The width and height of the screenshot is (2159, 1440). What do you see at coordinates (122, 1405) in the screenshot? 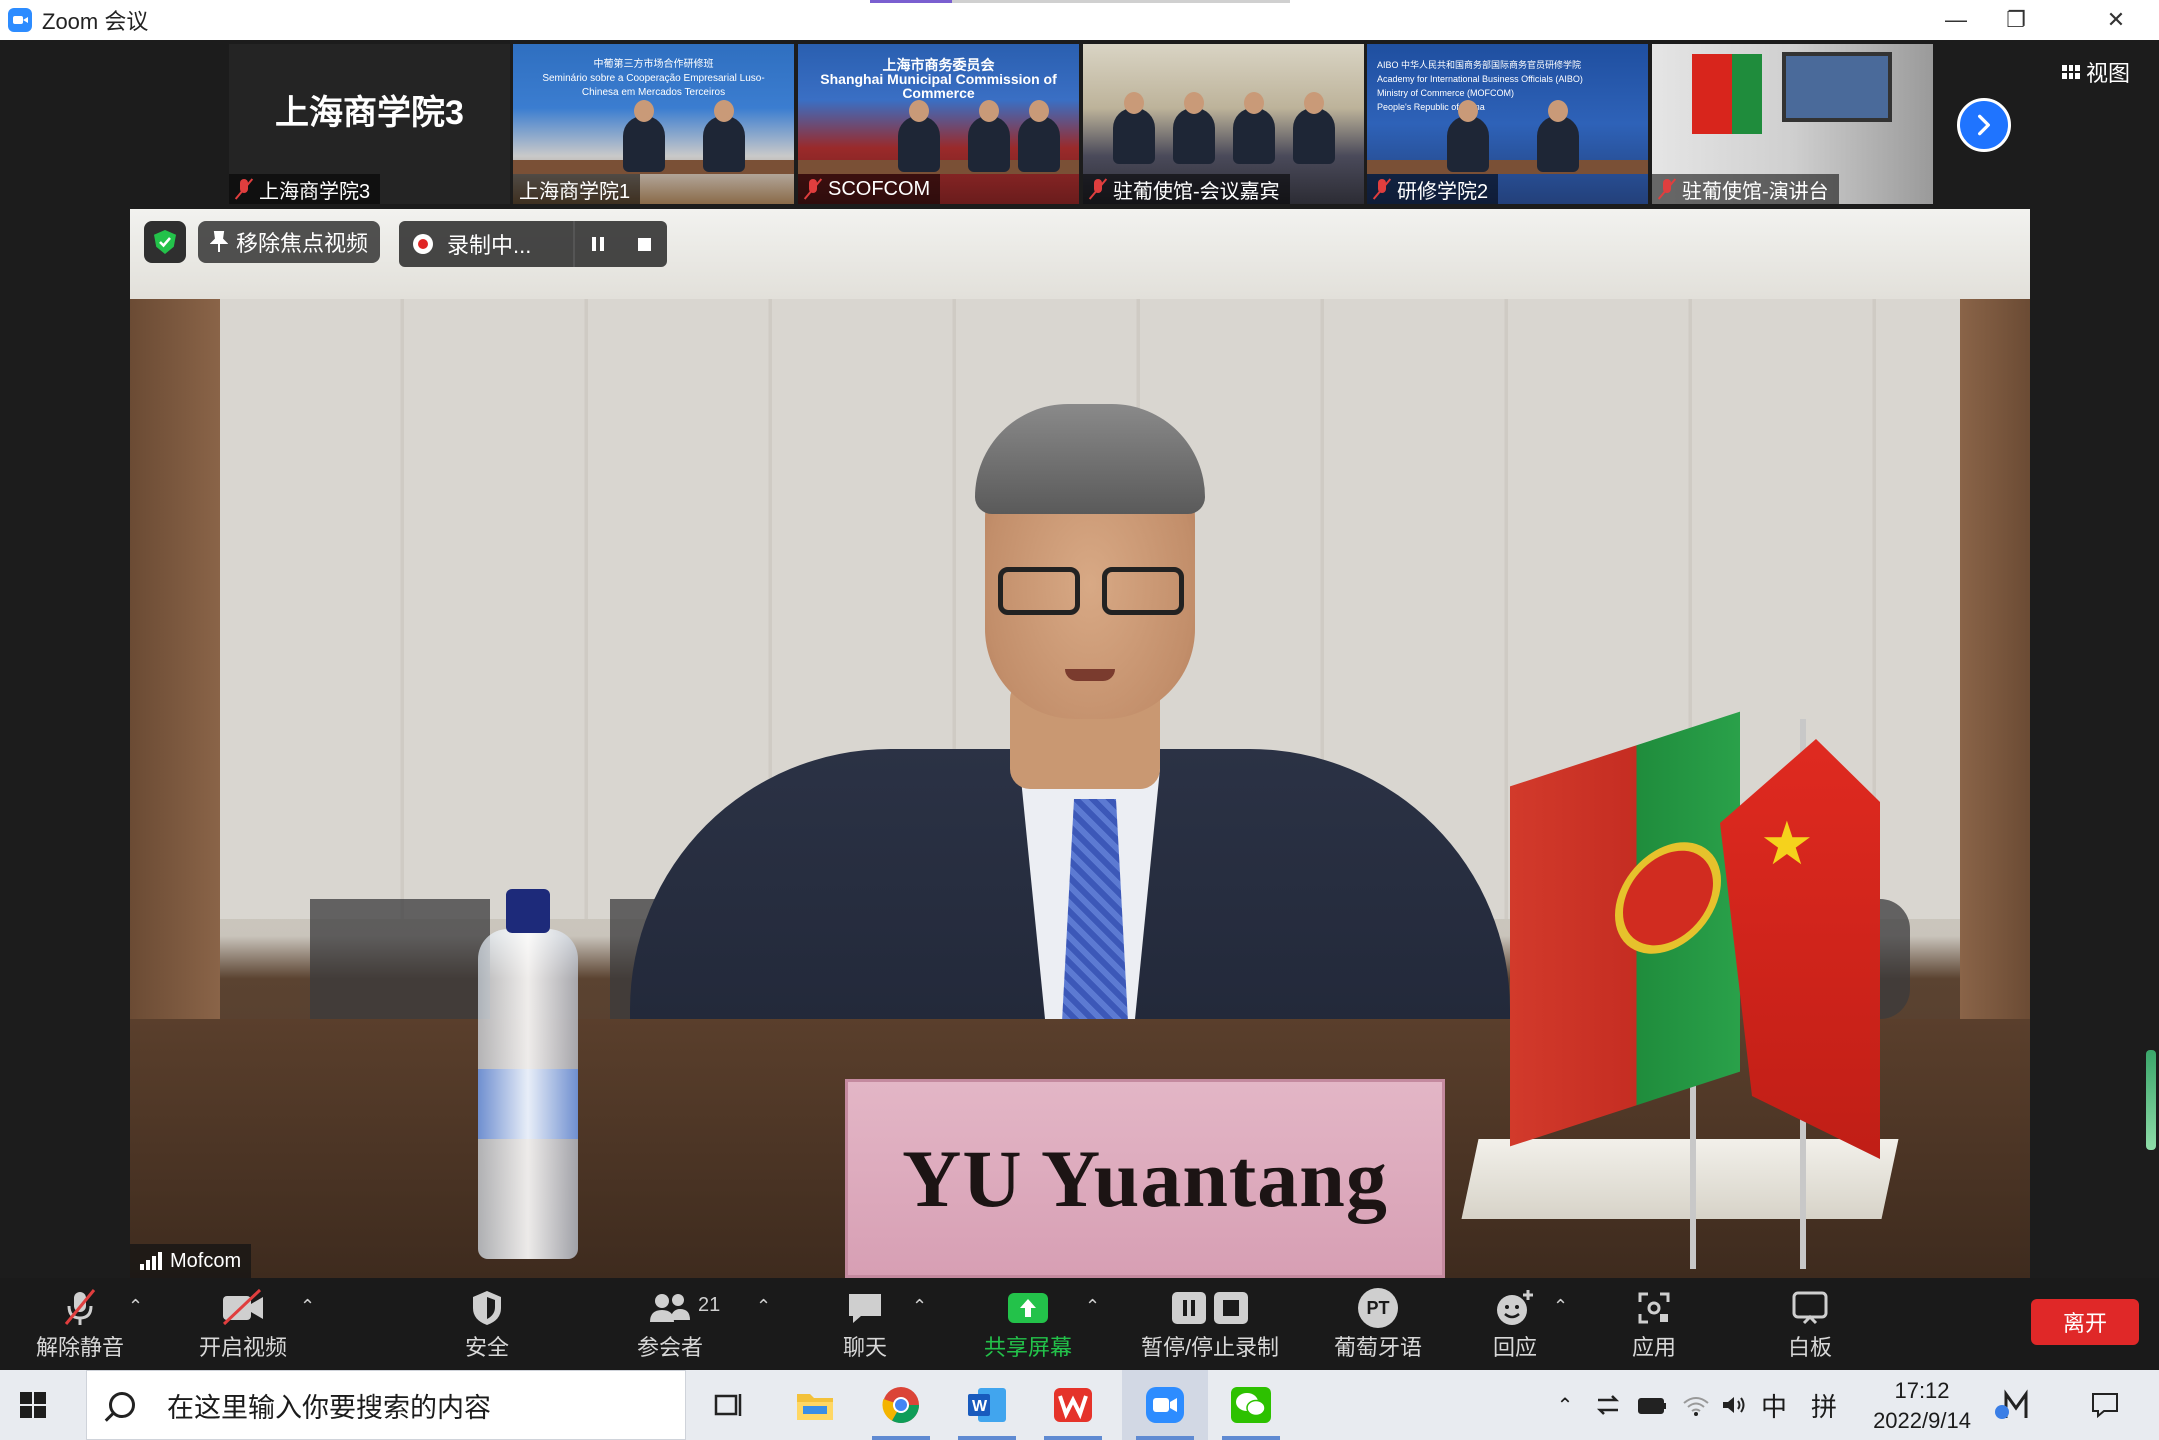
I see `search-icon` at bounding box center [122, 1405].